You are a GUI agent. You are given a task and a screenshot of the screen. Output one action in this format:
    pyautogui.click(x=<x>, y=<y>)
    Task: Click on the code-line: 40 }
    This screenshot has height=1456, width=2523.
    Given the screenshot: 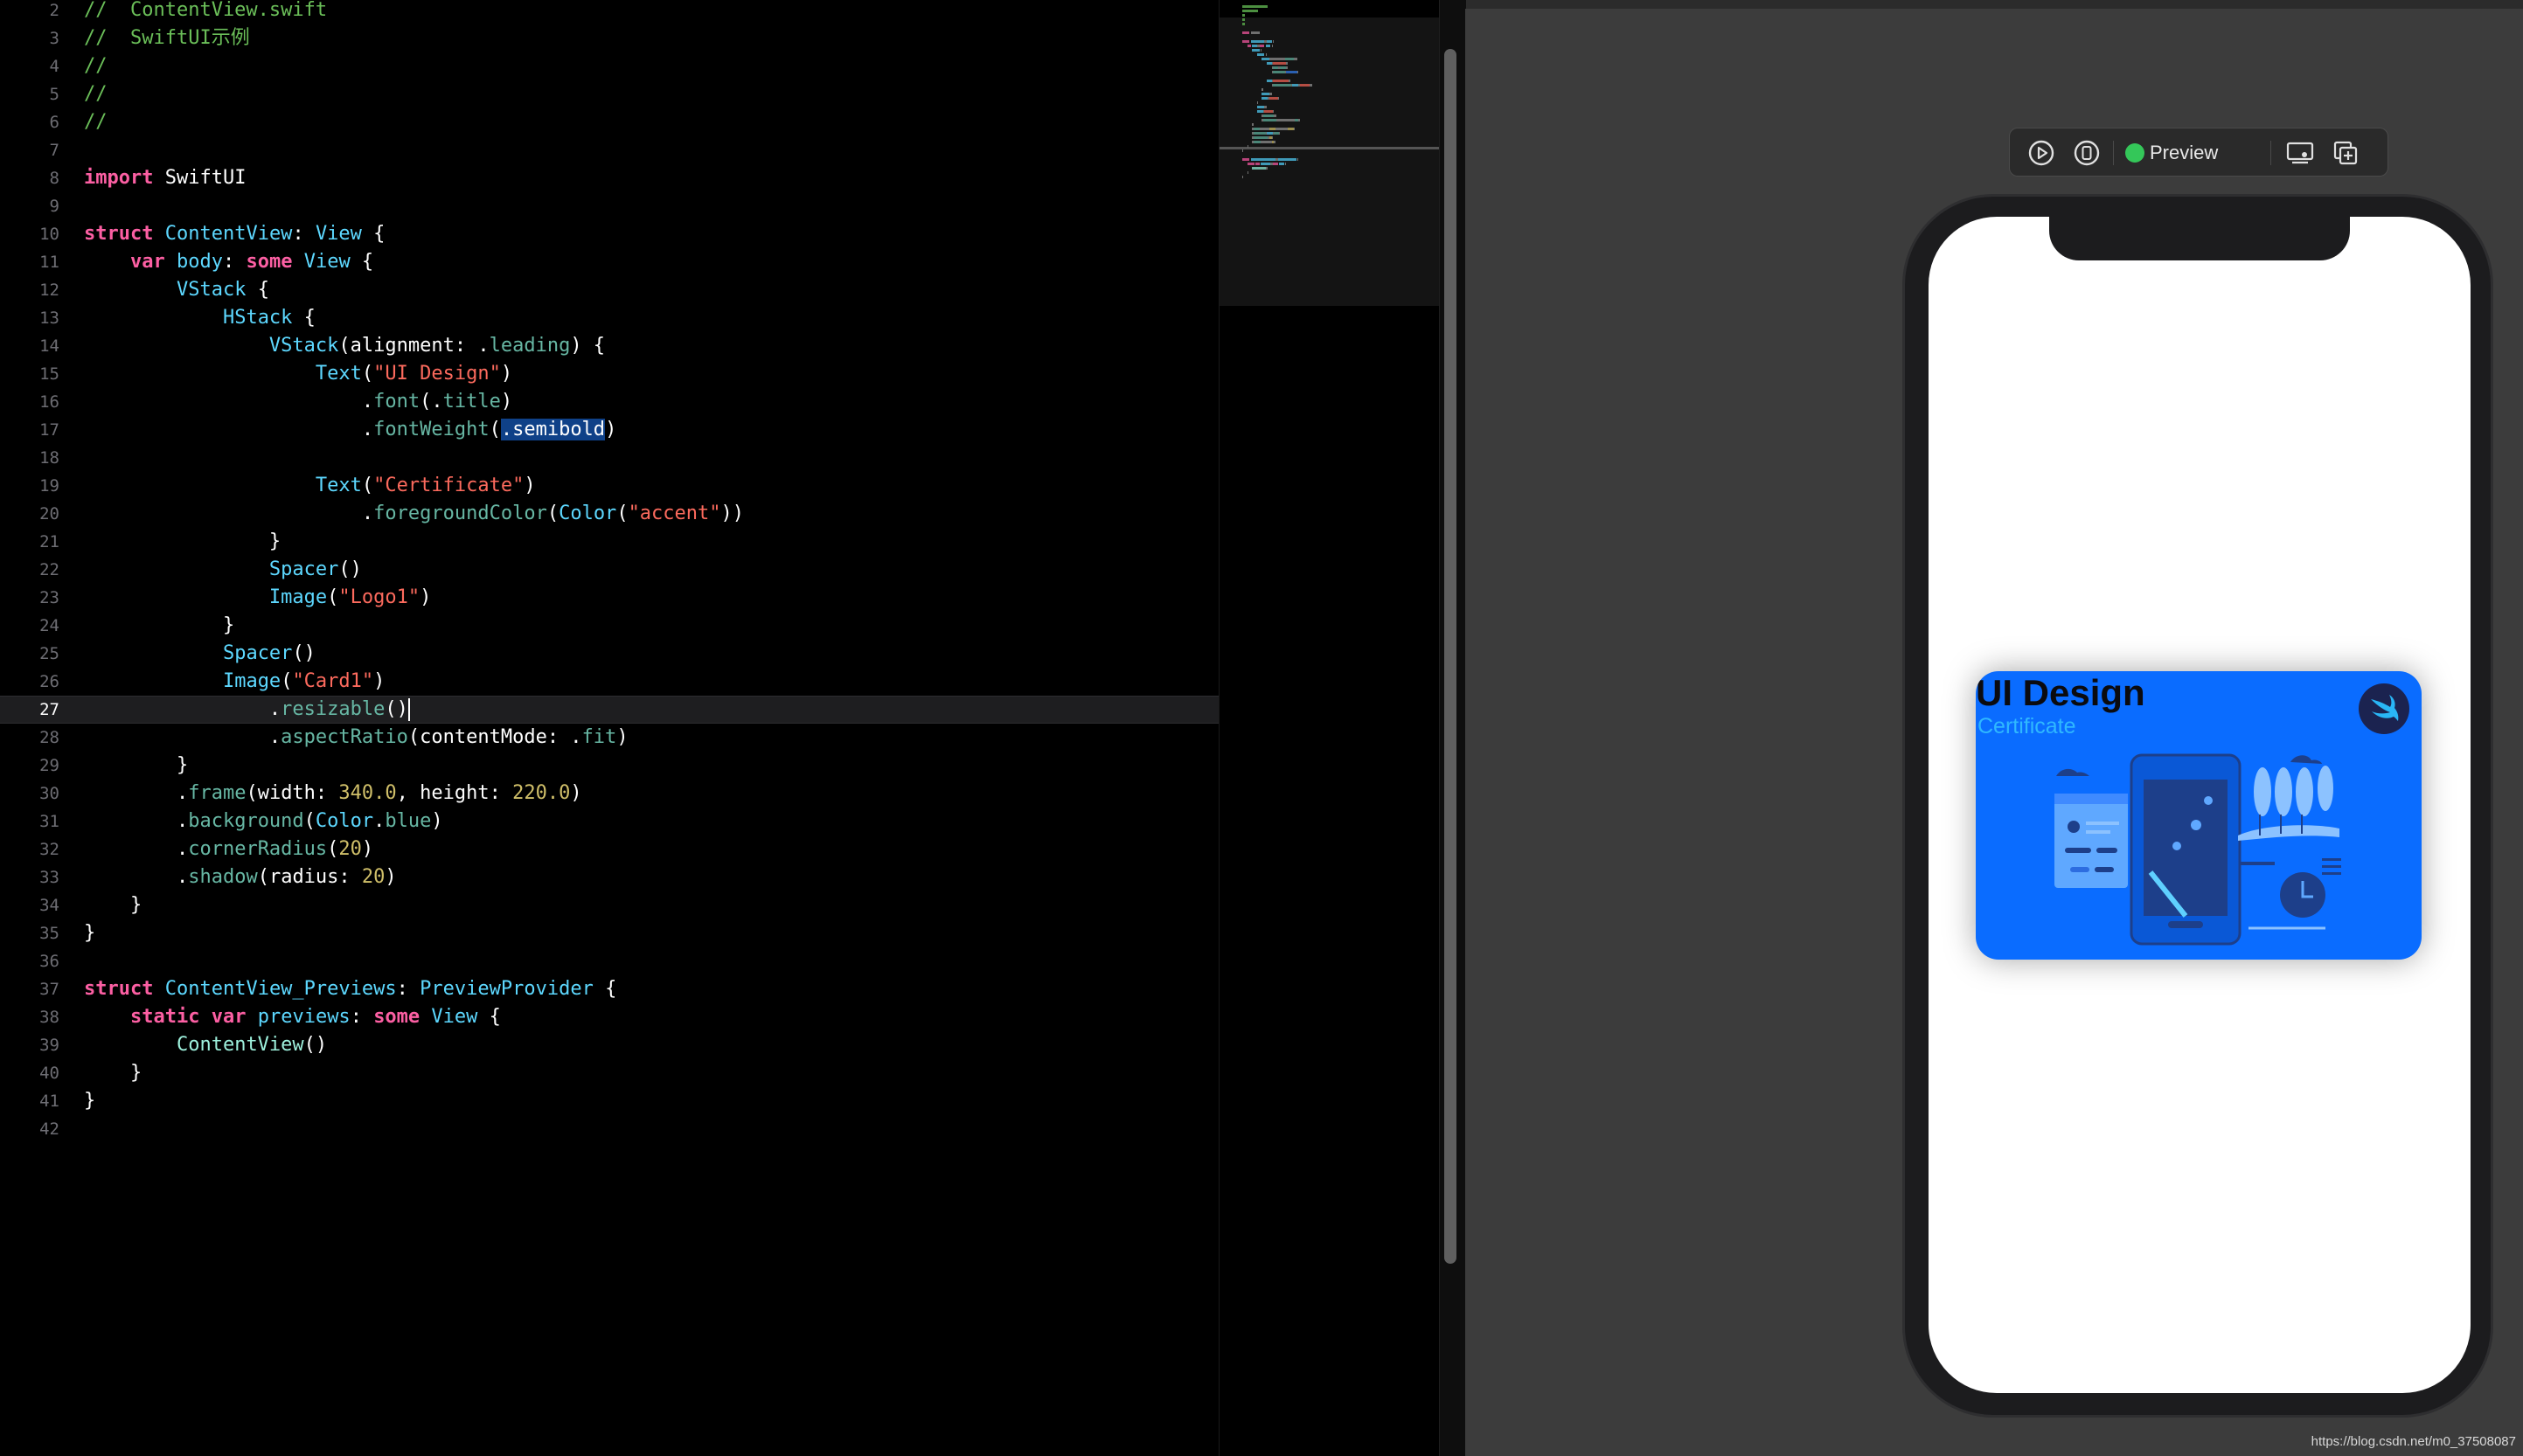 What is the action you would take?
    pyautogui.click(x=609, y=1073)
    